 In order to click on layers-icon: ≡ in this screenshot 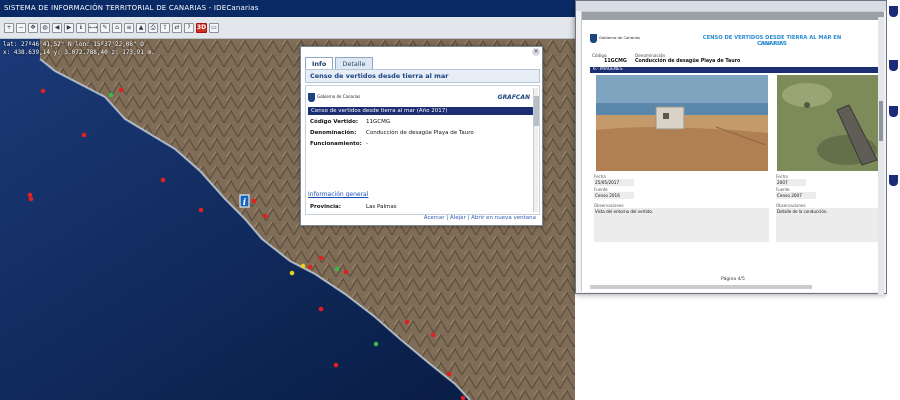, I will do `click(129, 27)`.